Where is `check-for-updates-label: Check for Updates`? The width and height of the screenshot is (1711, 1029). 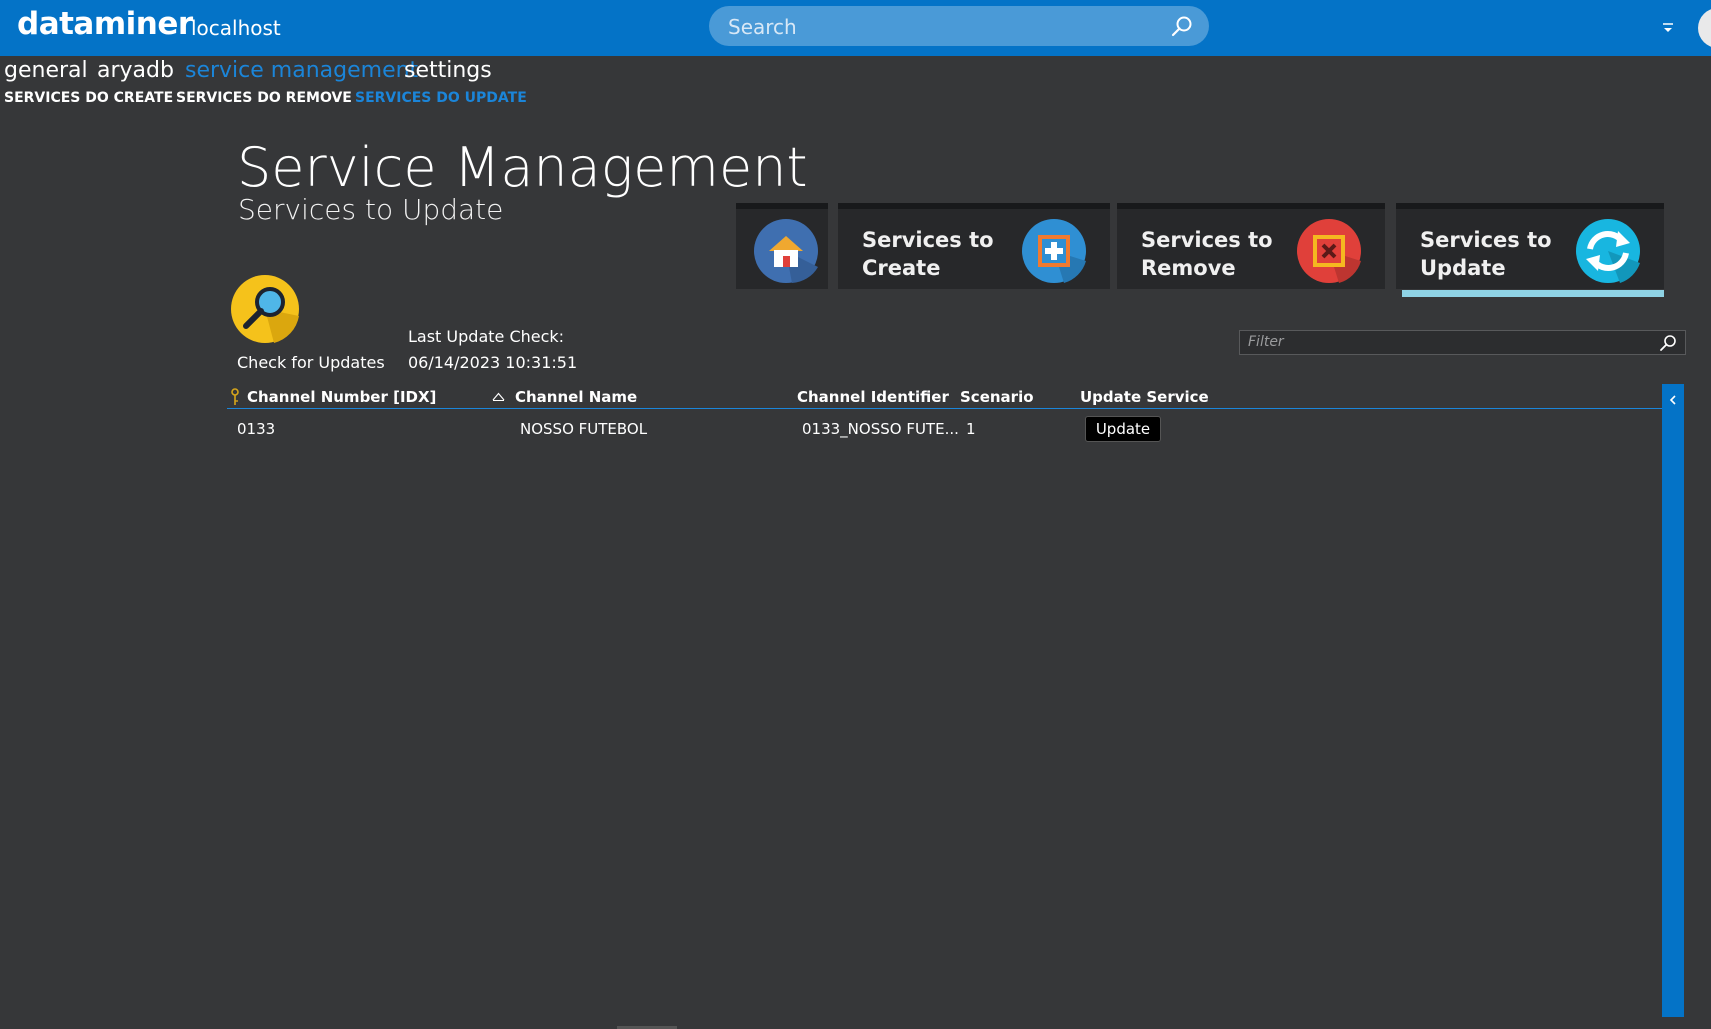
check-for-updates-label: Check for Updates is located at coordinates (311, 362).